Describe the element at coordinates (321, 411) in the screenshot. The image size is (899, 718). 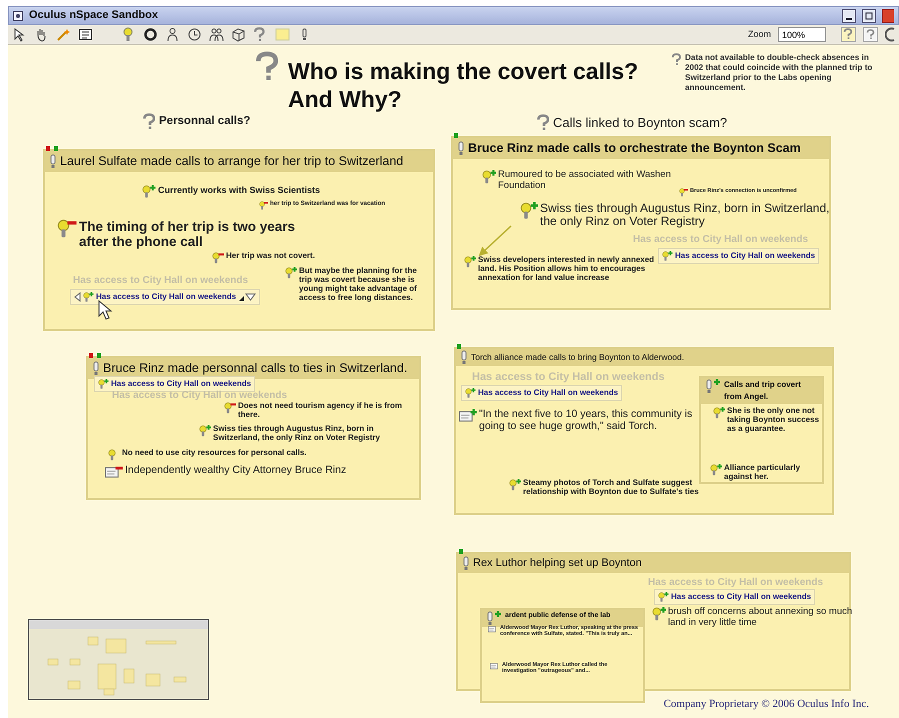
I see `evidence-note: Does not need tourism agency if he is from there.` at that location.